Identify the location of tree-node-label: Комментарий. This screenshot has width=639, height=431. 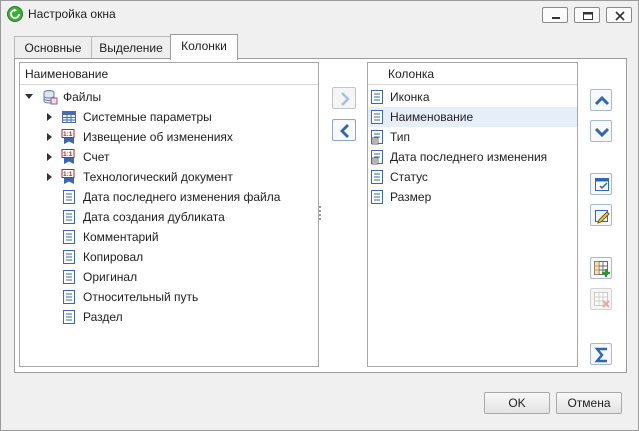
(121, 237).